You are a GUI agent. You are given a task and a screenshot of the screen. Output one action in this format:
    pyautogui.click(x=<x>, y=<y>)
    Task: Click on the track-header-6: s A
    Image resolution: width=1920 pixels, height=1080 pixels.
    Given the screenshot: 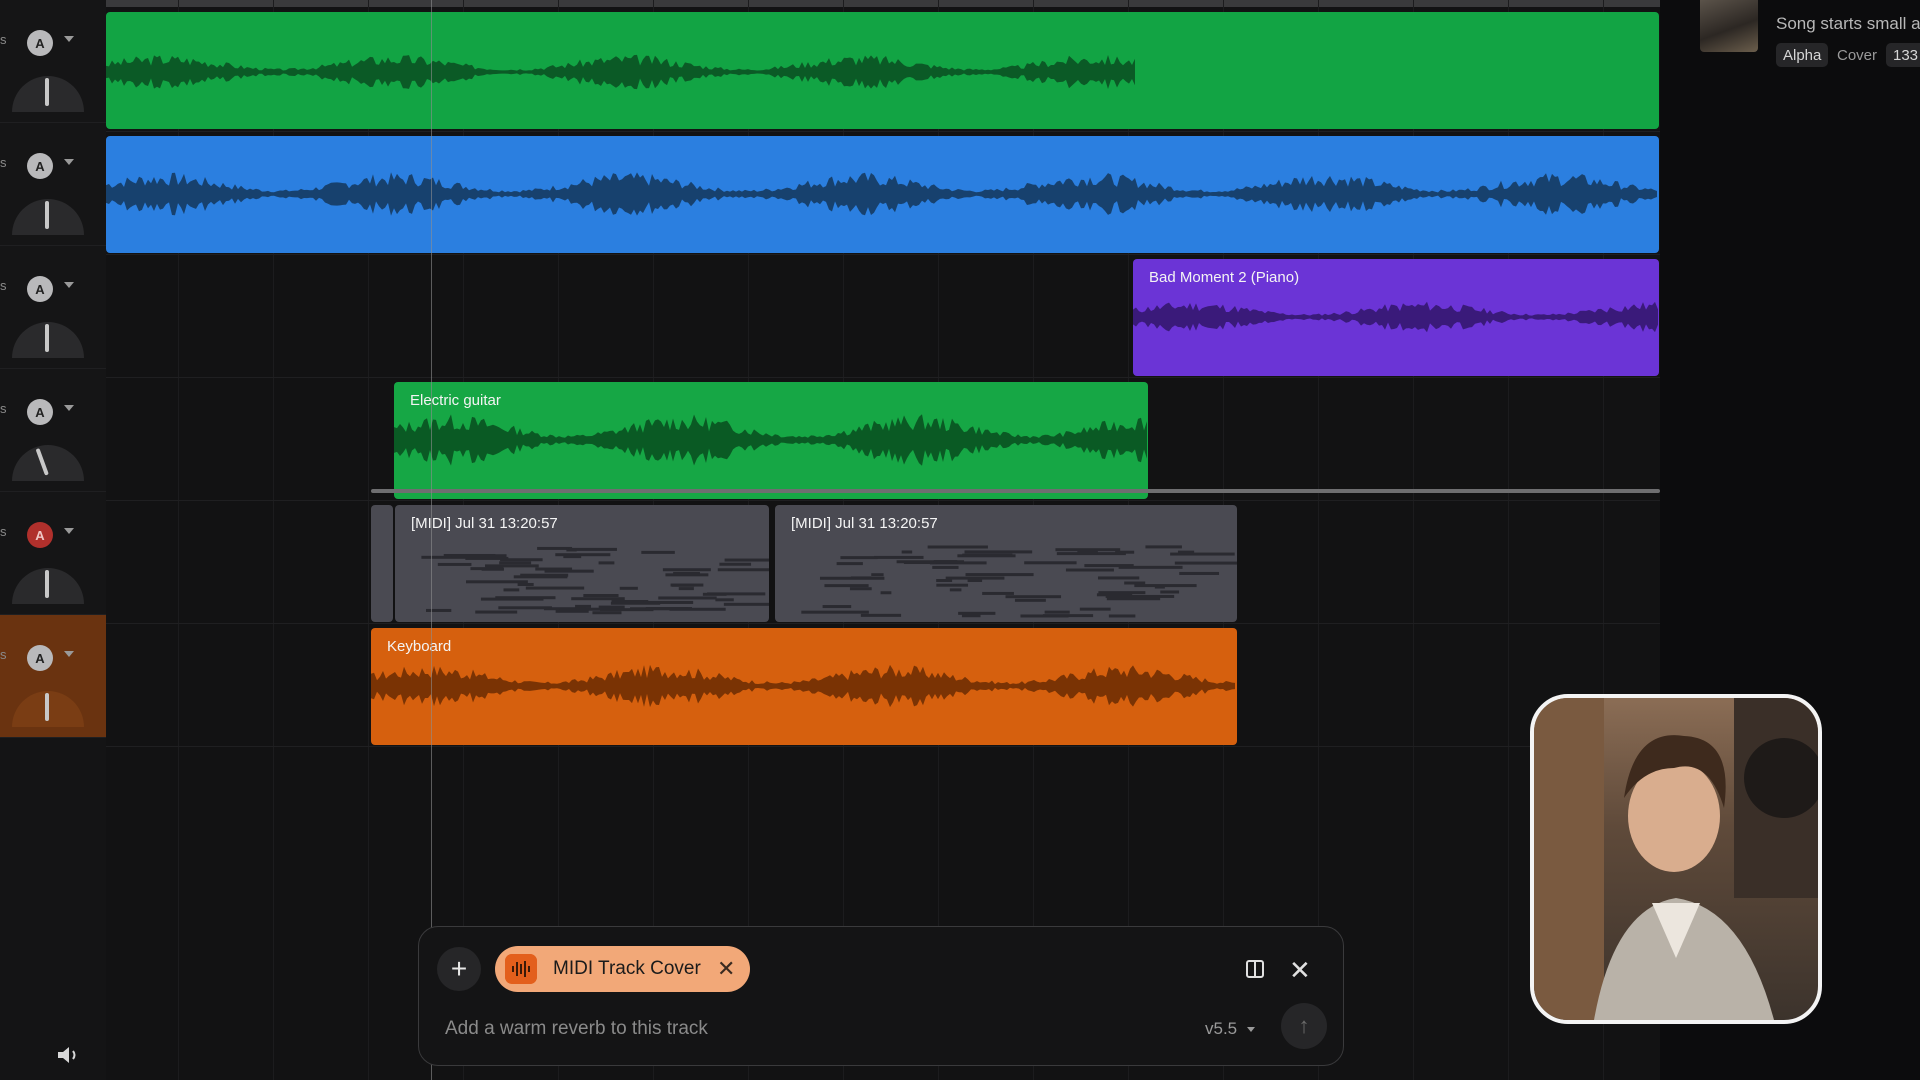 What is the action you would take?
    pyautogui.click(x=53, y=676)
    